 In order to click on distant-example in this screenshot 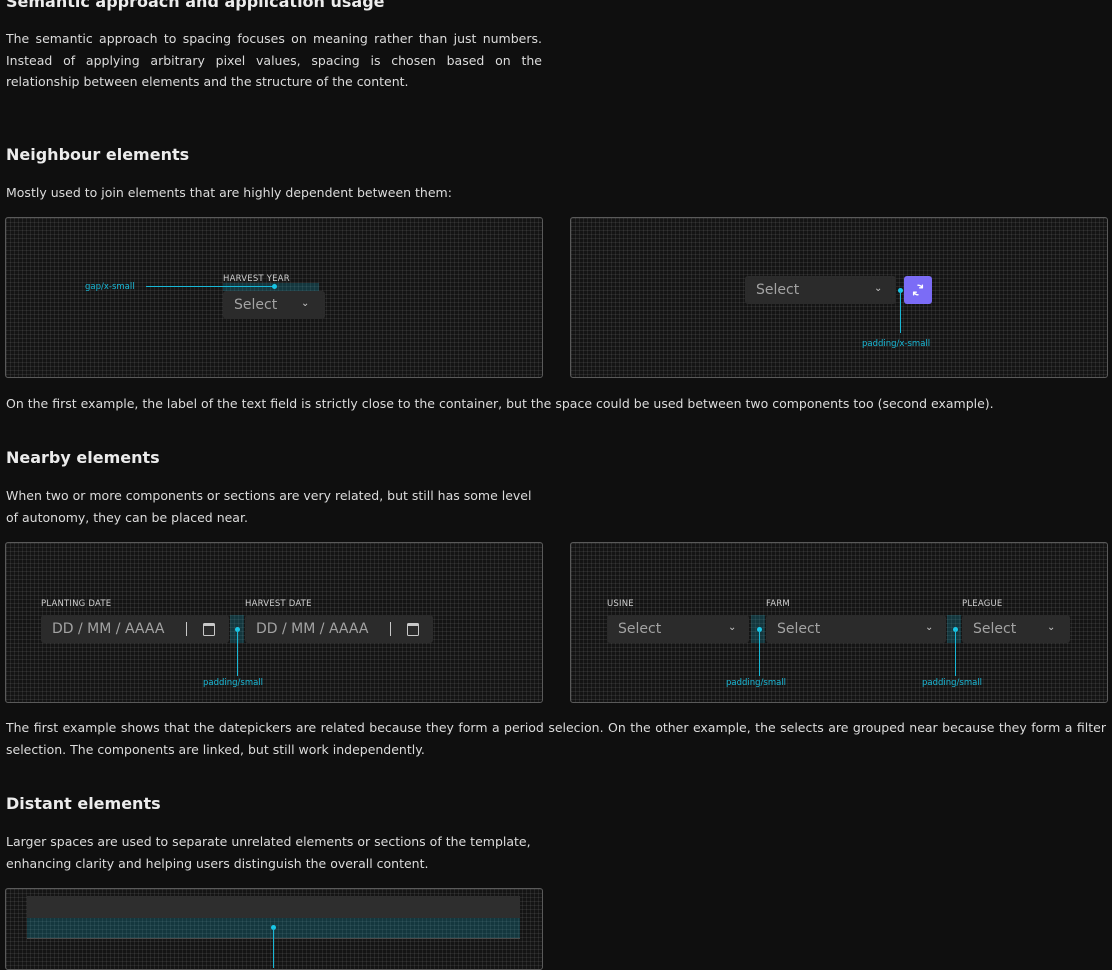, I will do `click(274, 929)`.